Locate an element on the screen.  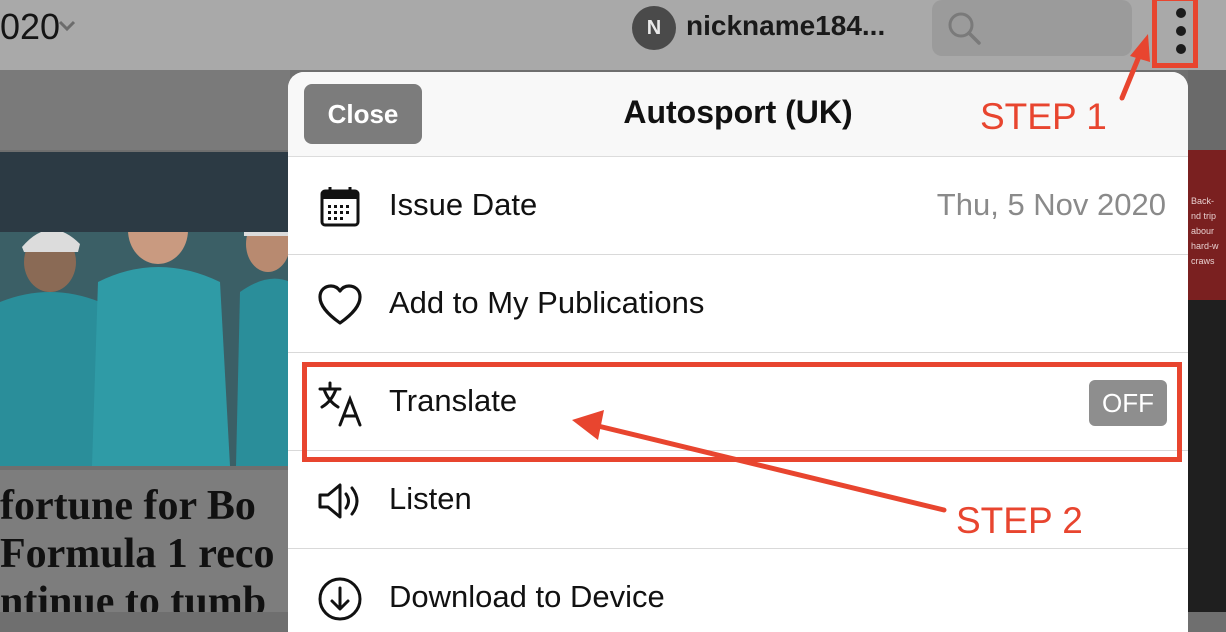
page-background is located at coordinates (145, 110).